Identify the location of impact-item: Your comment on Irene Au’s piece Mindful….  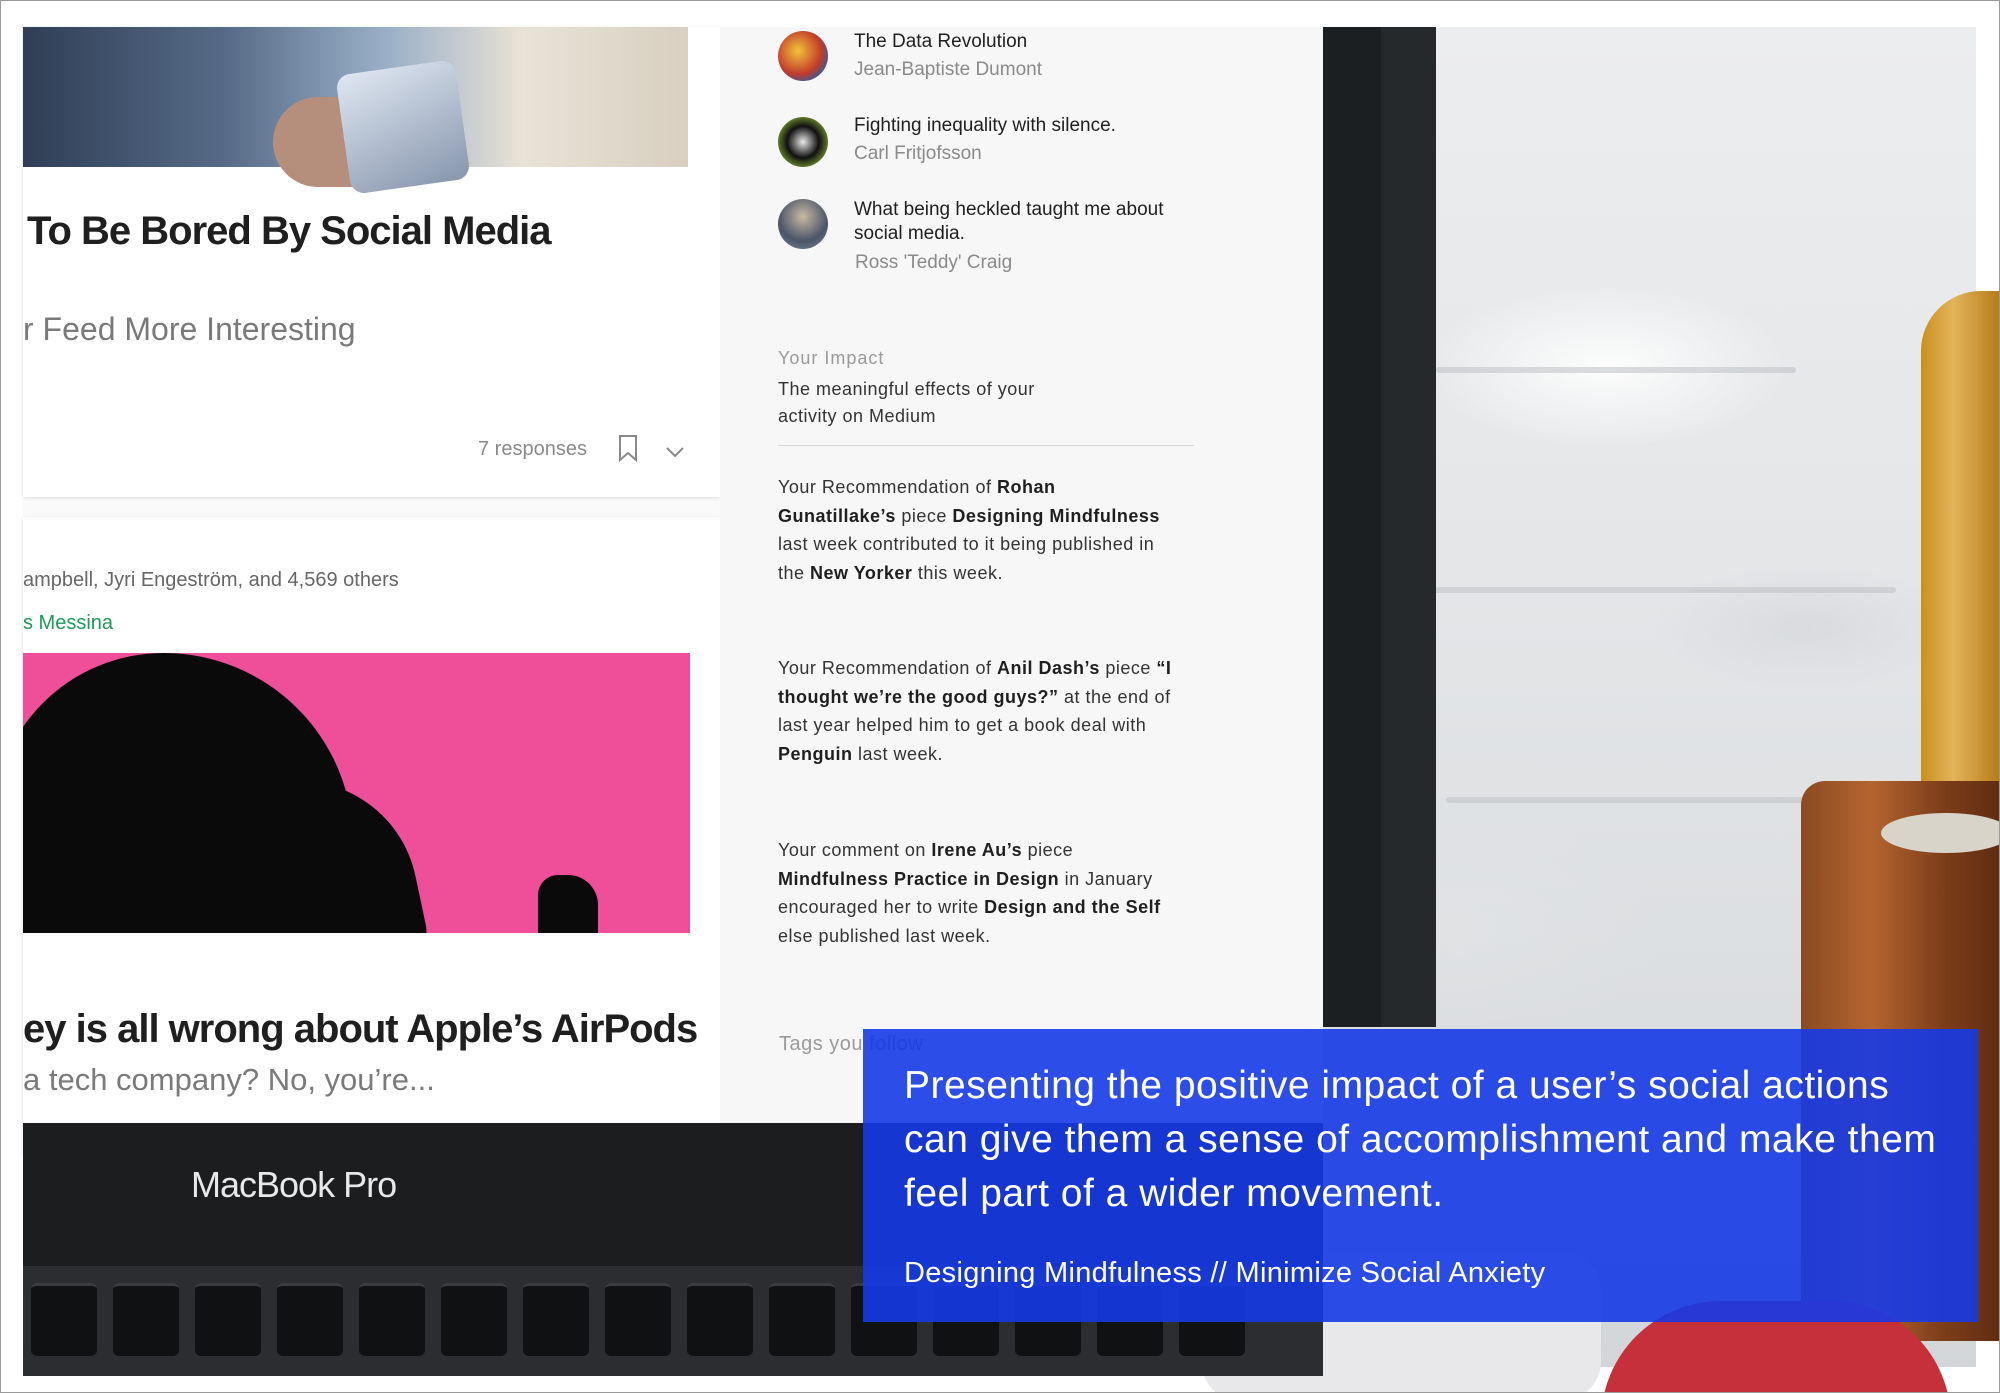
(978, 893).